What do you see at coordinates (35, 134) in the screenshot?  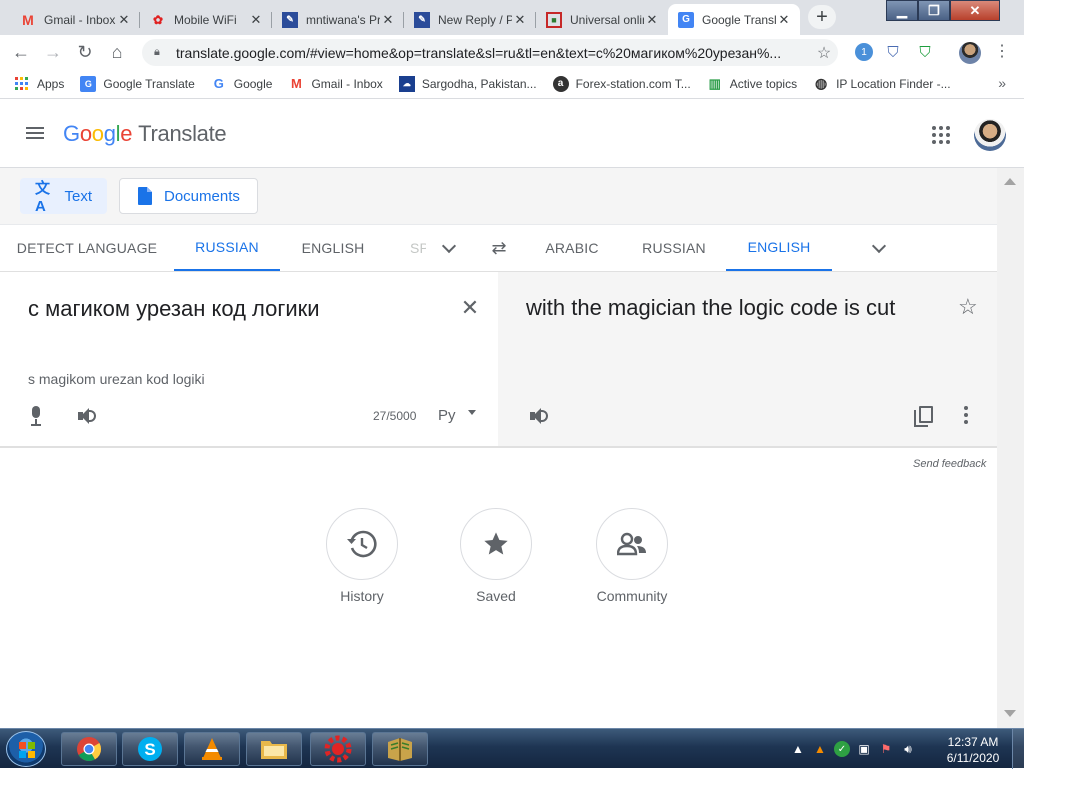 I see `main-menu-icon` at bounding box center [35, 134].